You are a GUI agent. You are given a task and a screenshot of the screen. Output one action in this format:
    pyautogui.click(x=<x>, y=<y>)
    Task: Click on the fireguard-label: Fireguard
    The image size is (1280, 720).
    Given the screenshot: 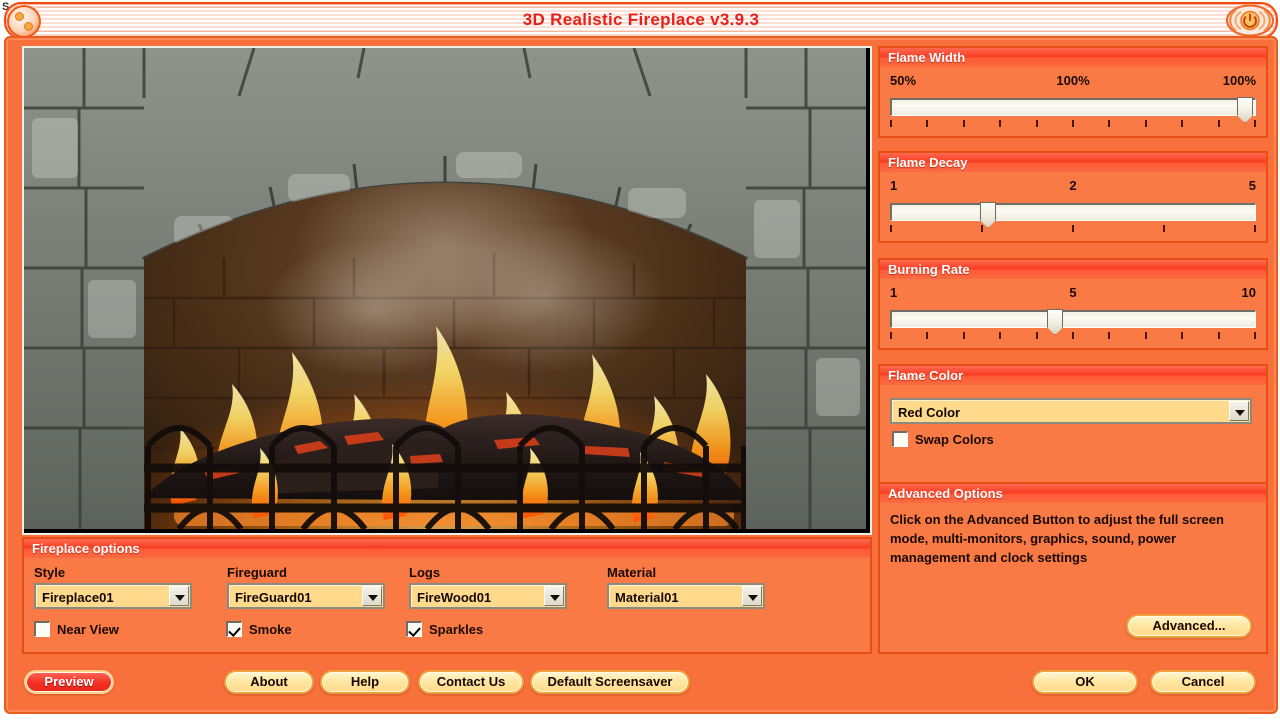 What is the action you would take?
    pyautogui.click(x=257, y=572)
    